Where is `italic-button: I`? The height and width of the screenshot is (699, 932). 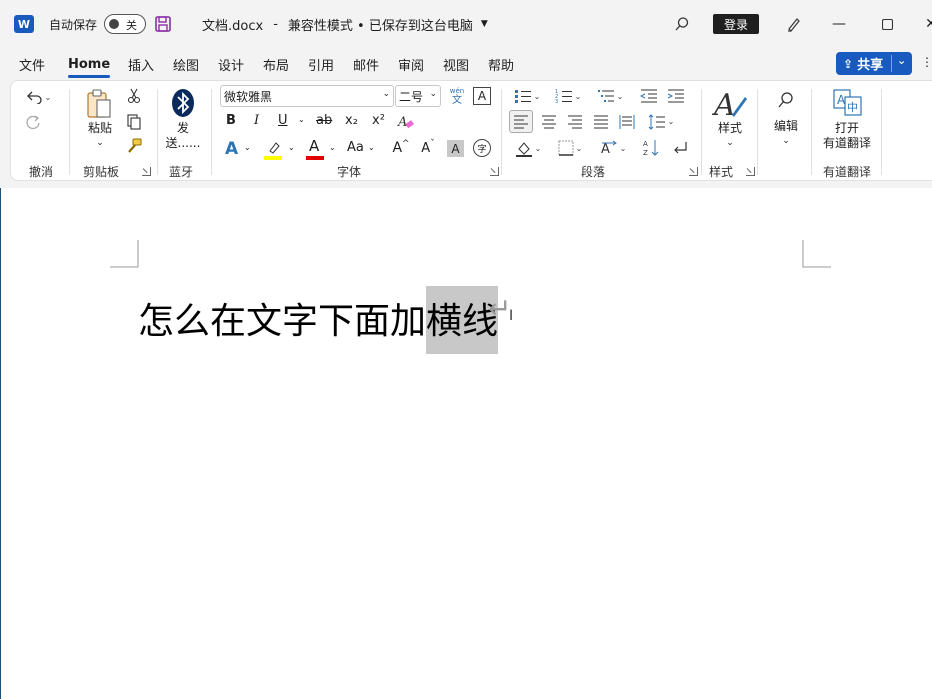 italic-button: I is located at coordinates (256, 120).